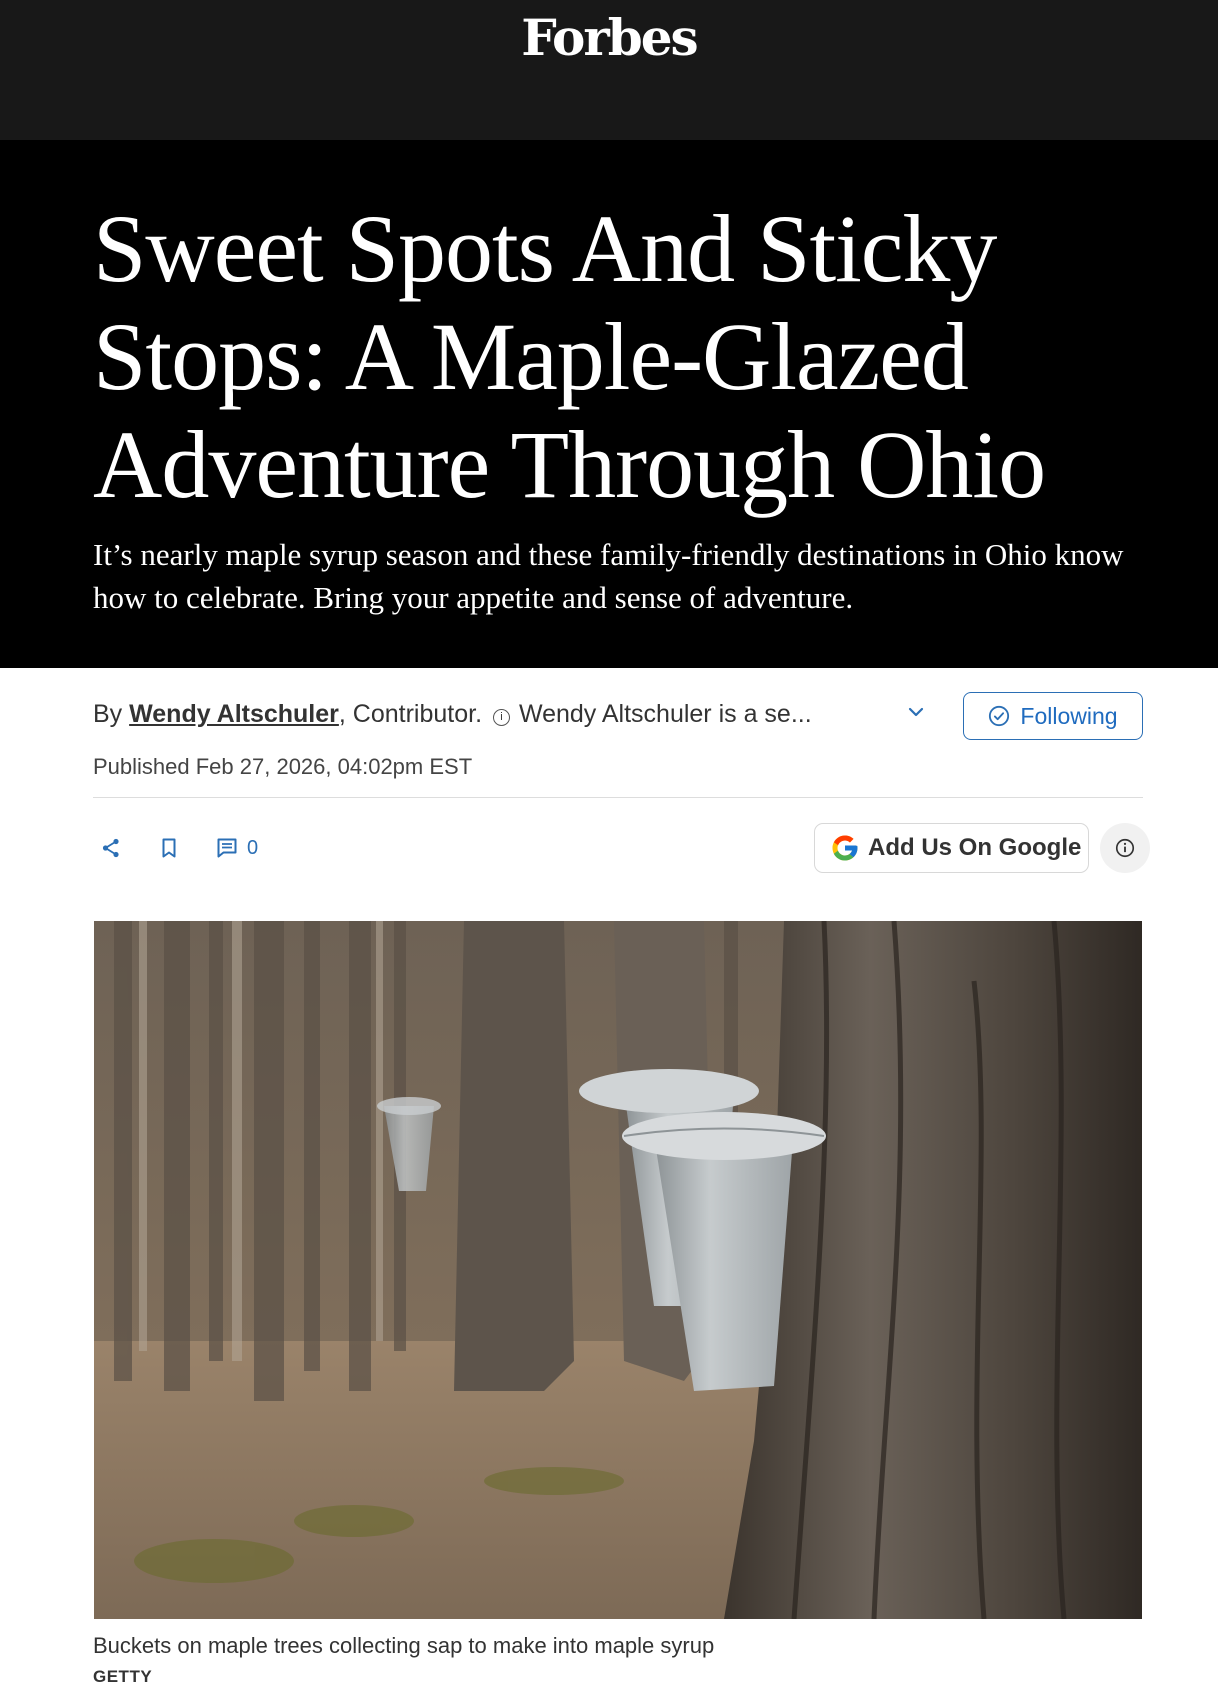 The width and height of the screenshot is (1218, 1702). Describe the element at coordinates (916, 712) in the screenshot. I see `chevron-down-icon` at that location.